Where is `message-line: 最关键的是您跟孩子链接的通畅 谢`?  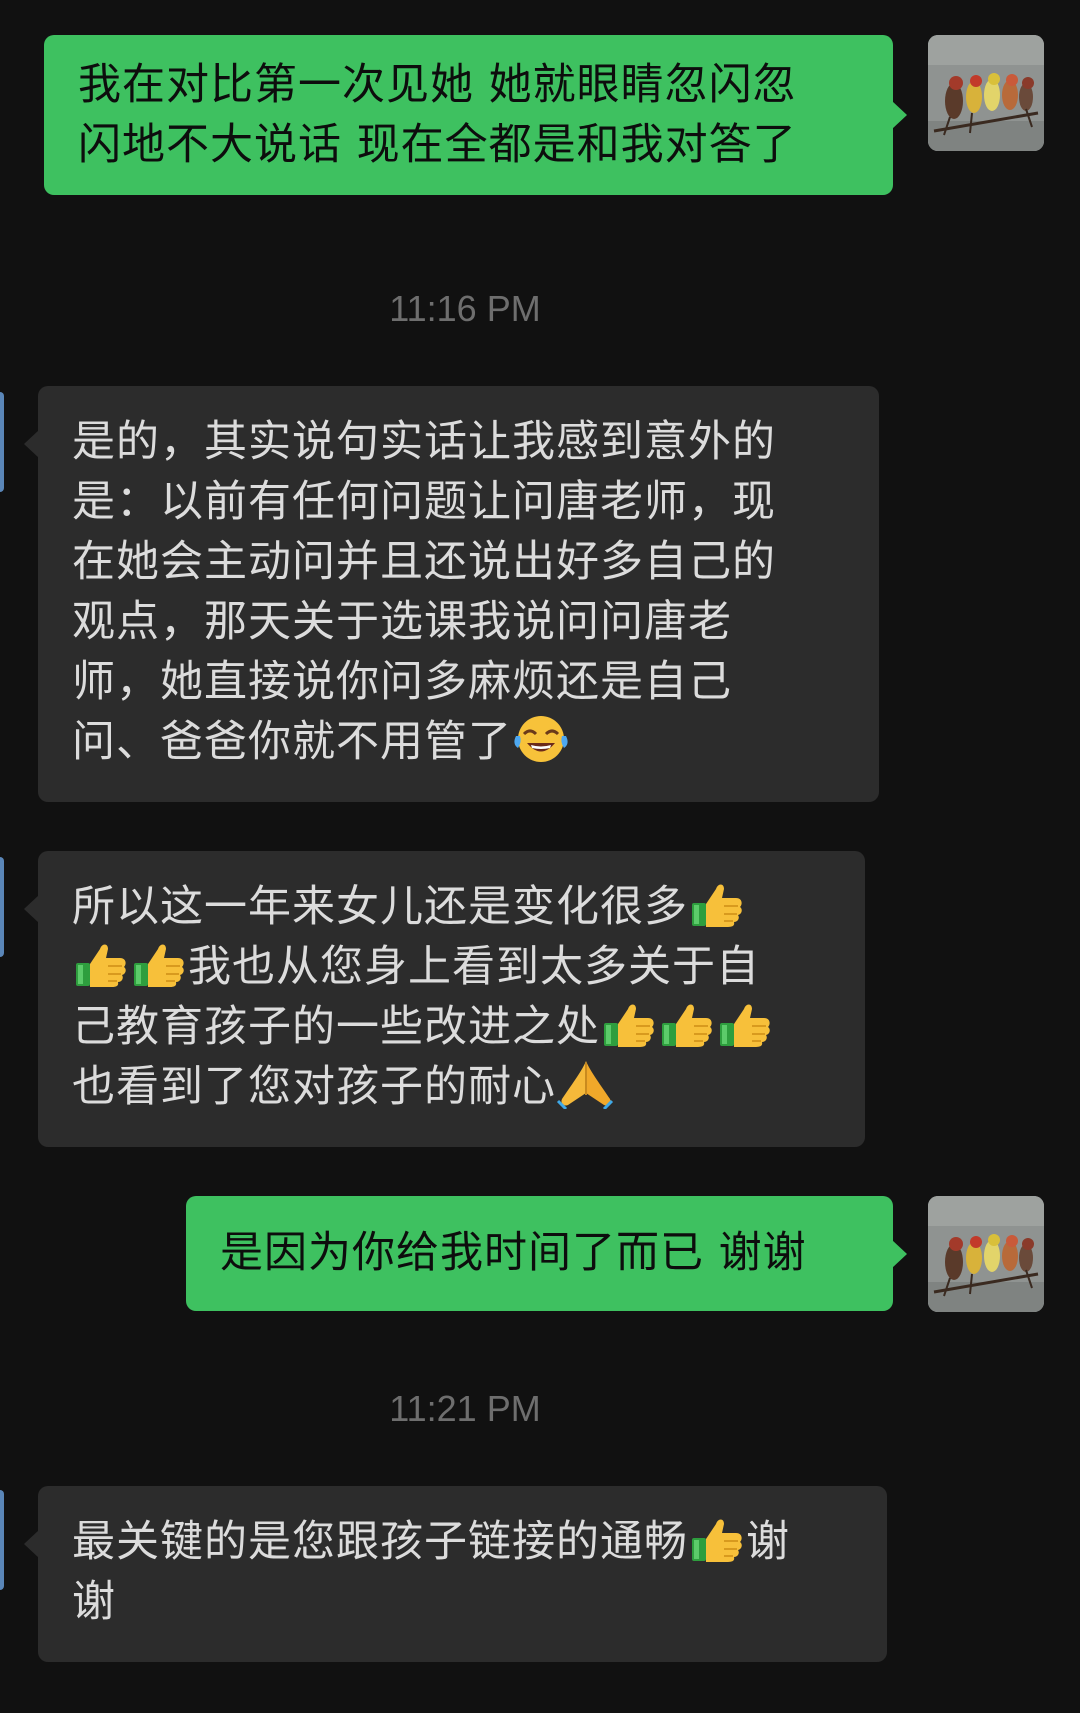
message-line: 最关键的是您跟孩子链接的通畅 谢 is located at coordinates (465, 1542).